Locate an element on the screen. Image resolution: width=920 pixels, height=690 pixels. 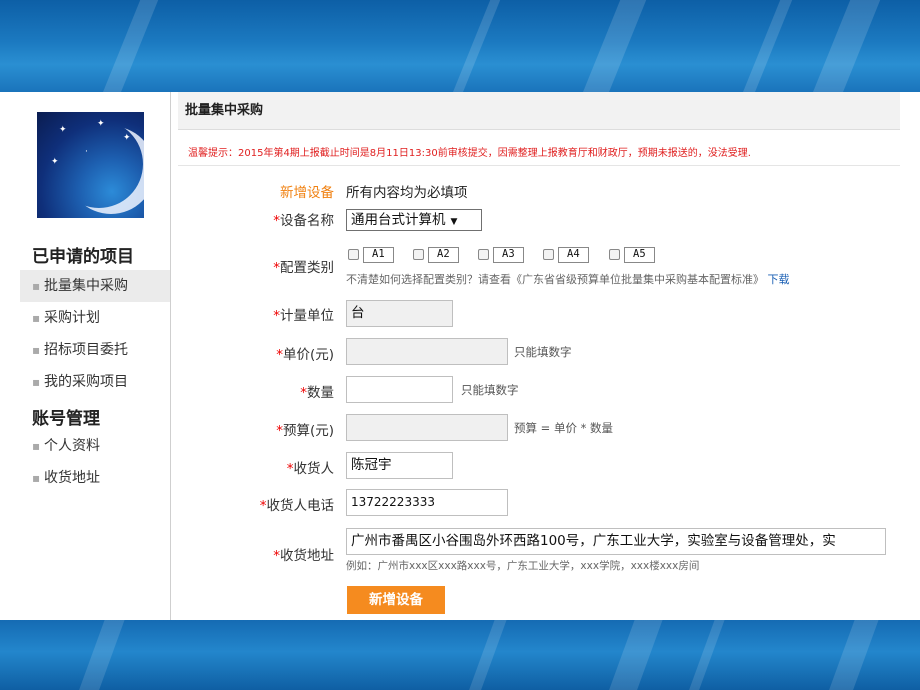
sidebar-item-tender-entrust: ▪ 招标项目委托 is located at coordinates (92, 350).